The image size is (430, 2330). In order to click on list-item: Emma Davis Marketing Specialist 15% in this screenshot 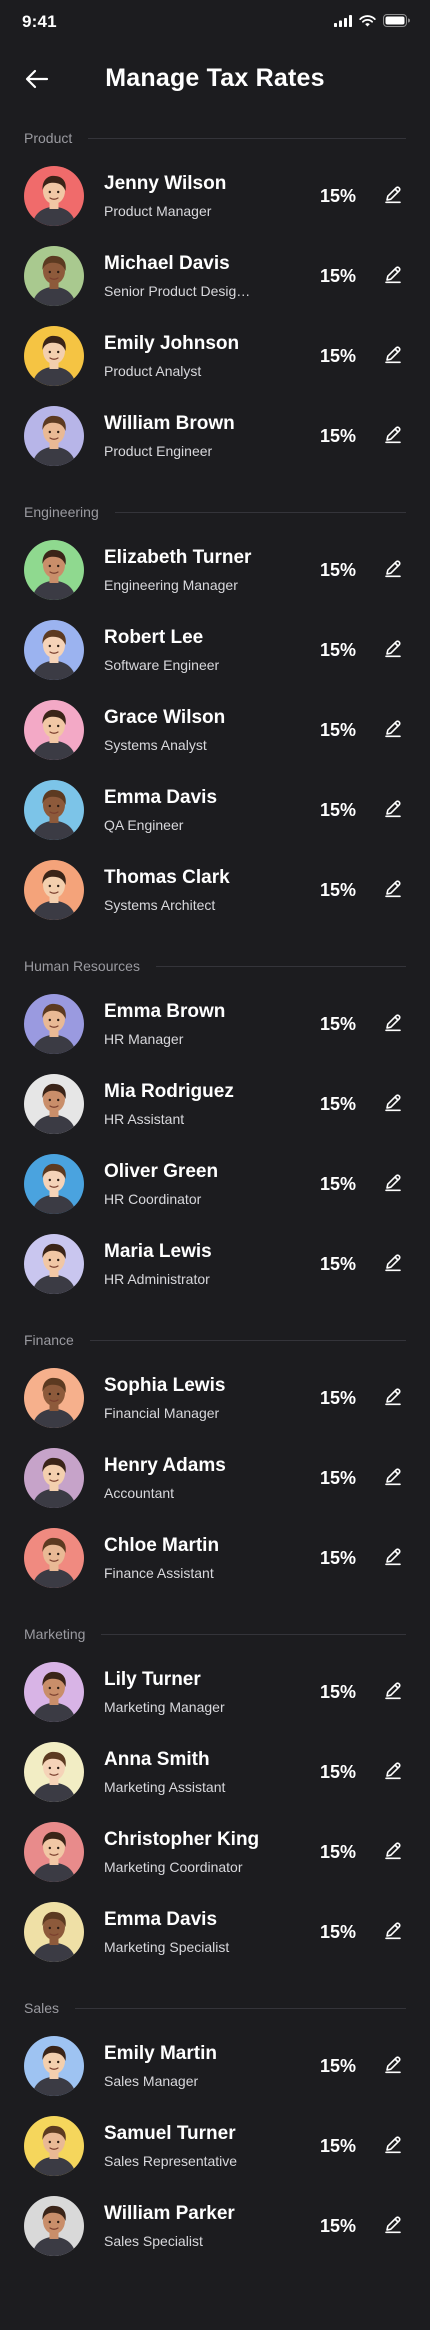, I will do `click(215, 1932)`.